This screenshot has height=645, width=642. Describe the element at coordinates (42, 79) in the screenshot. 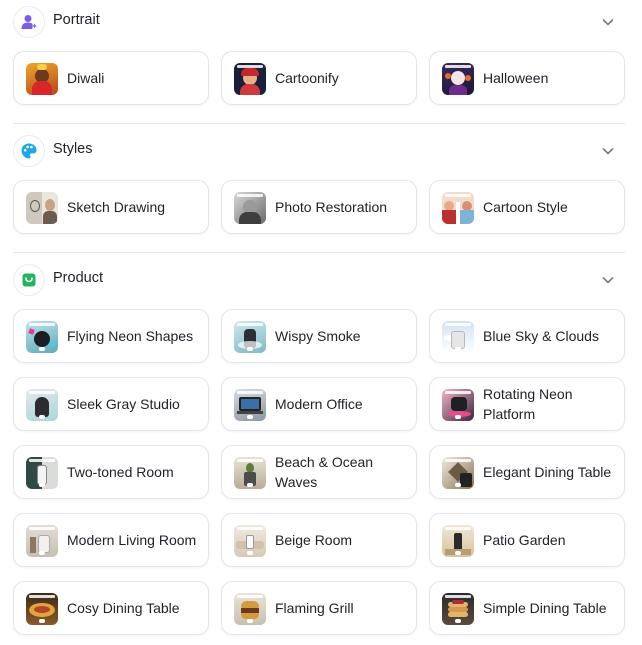

I see `diwali-thumbnail` at that location.